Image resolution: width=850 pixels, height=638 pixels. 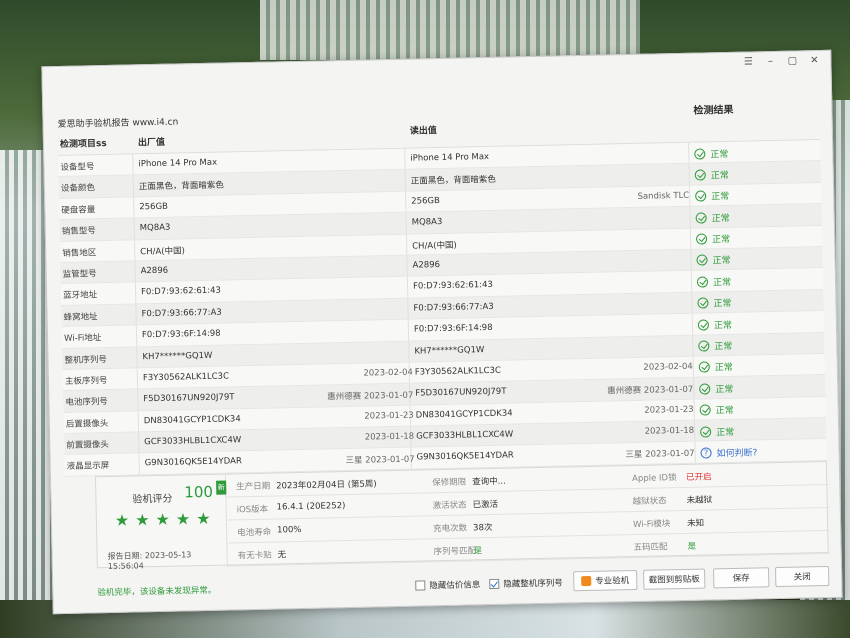 I want to click on read-value: A2896, so click(x=426, y=265).